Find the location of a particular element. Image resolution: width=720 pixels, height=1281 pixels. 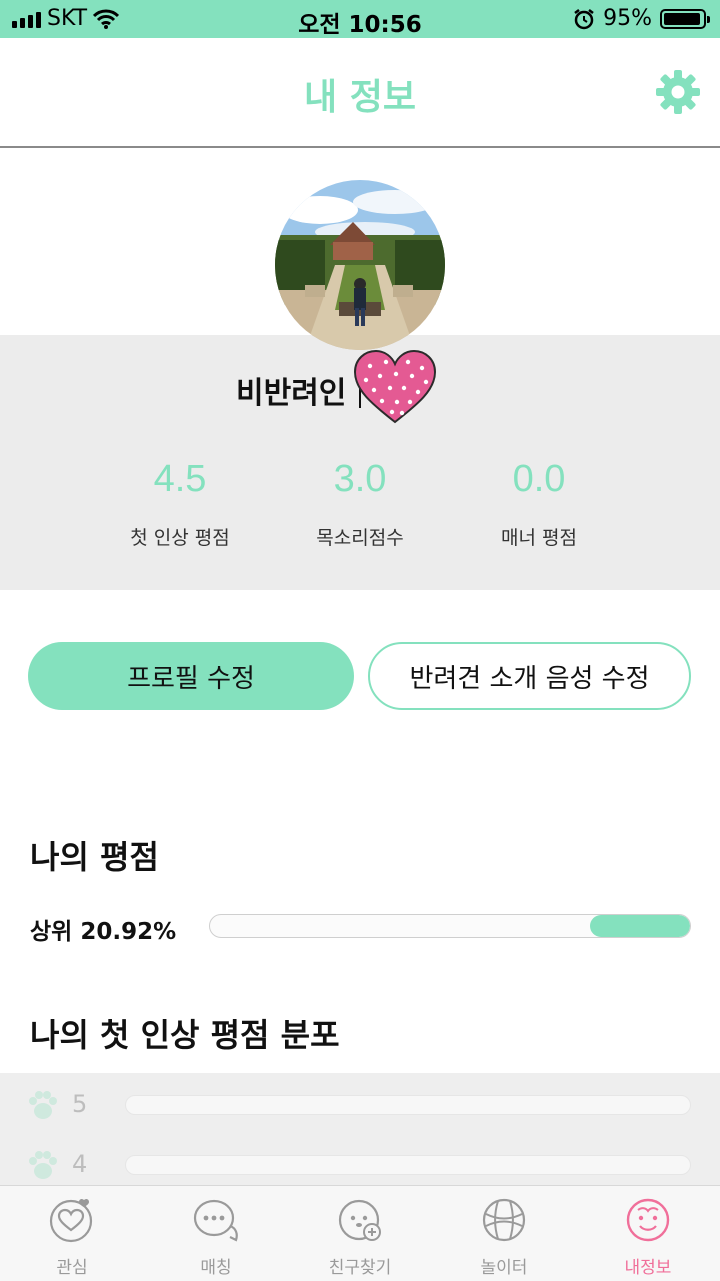

tab-find-friends: 친구찾기 is located at coordinates (360, 1233).